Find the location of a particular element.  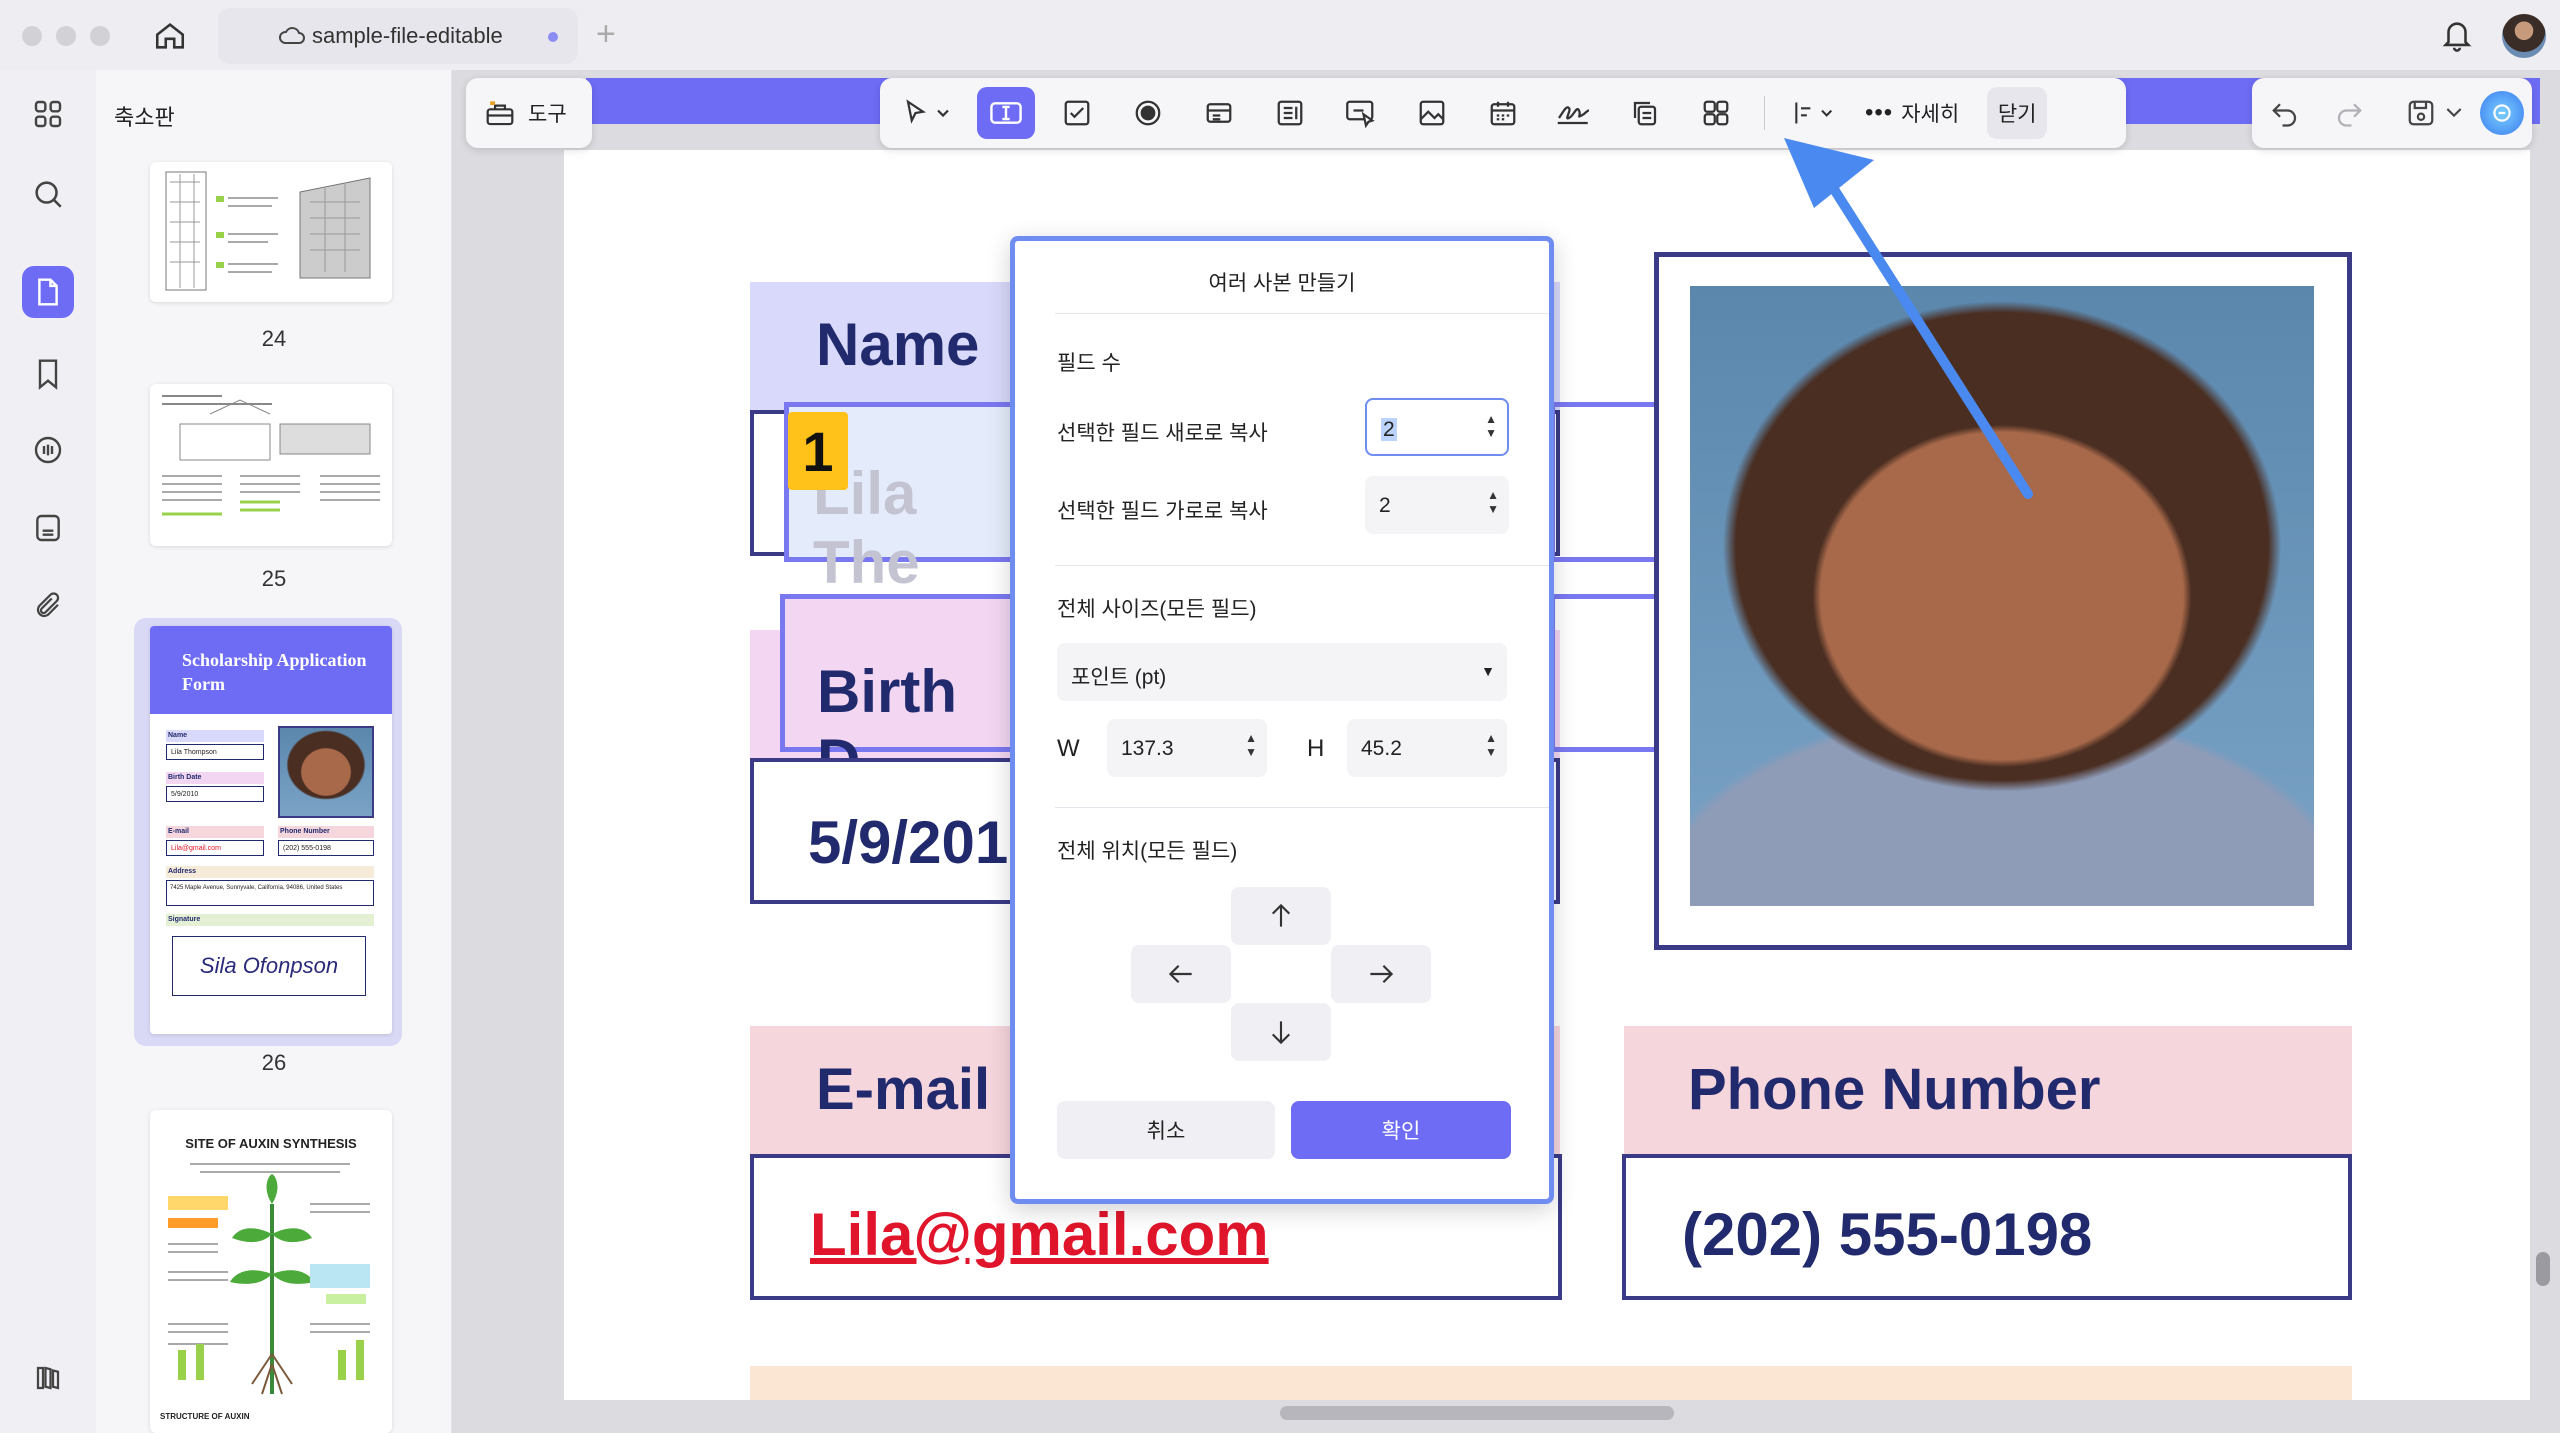

bell-icon is located at coordinates (2457, 35).